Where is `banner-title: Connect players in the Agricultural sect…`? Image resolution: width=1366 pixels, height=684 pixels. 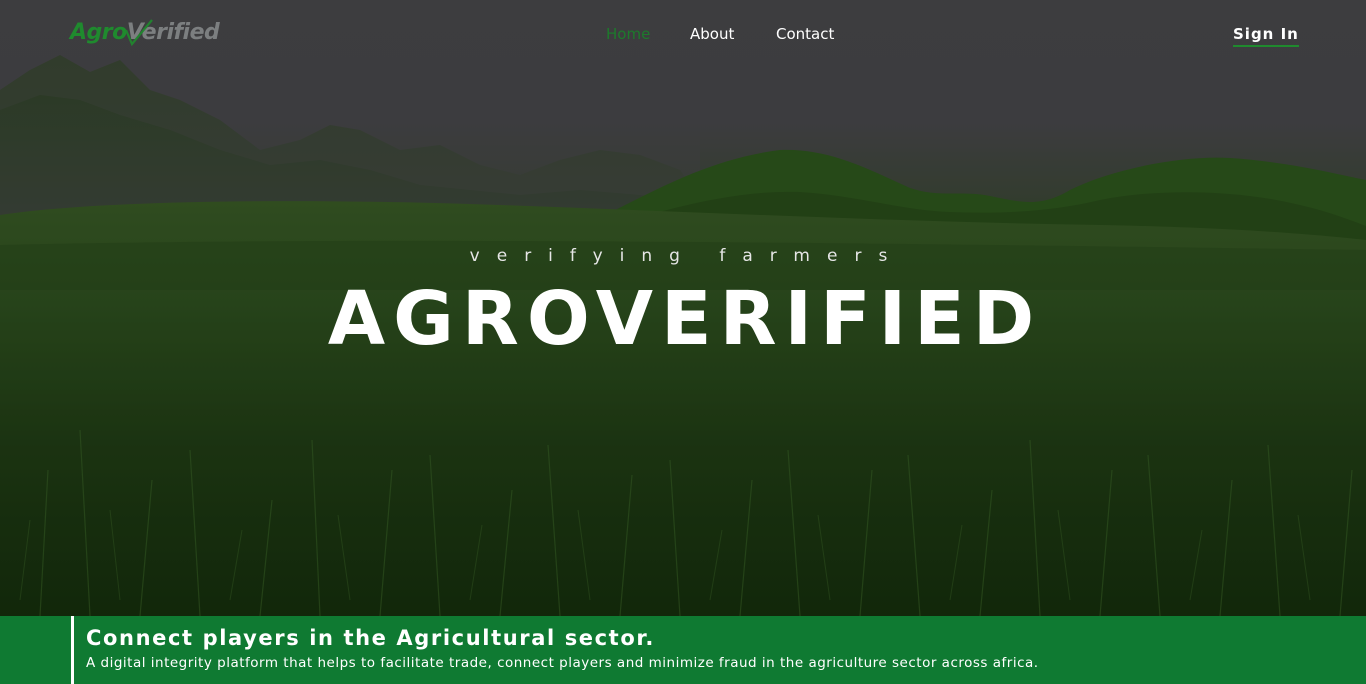
banner-title: Connect players in the Agricultural sect… is located at coordinates (370, 638).